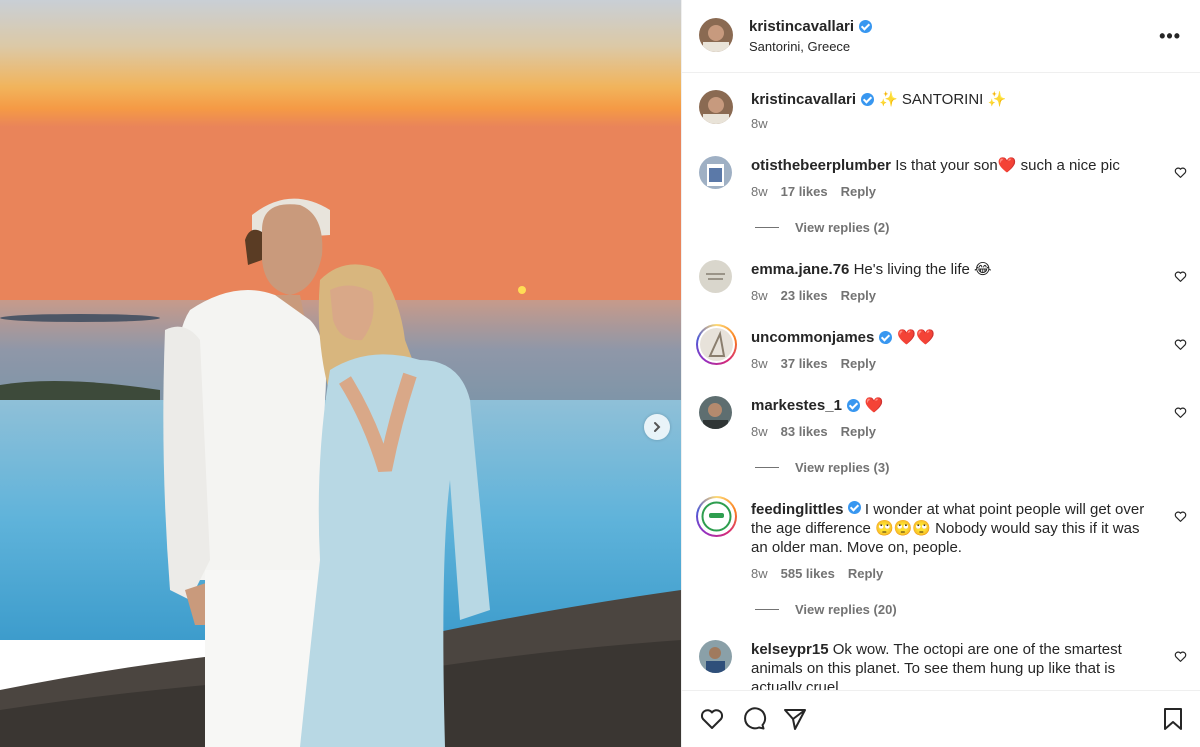 The image size is (1200, 747). I want to click on caption-time: 8w, so click(759, 123).